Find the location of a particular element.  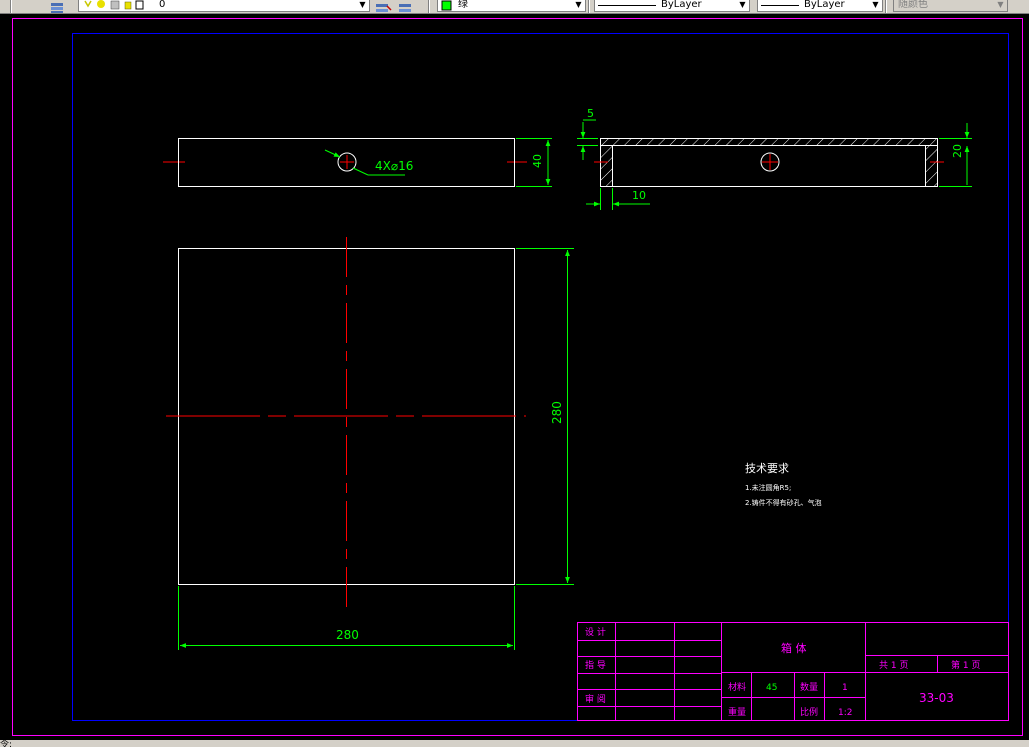

technical-requirements: 技术要求 1.未注圆角R5; 2.铸件不得有砂孔、气泡 is located at coordinates (783, 484).